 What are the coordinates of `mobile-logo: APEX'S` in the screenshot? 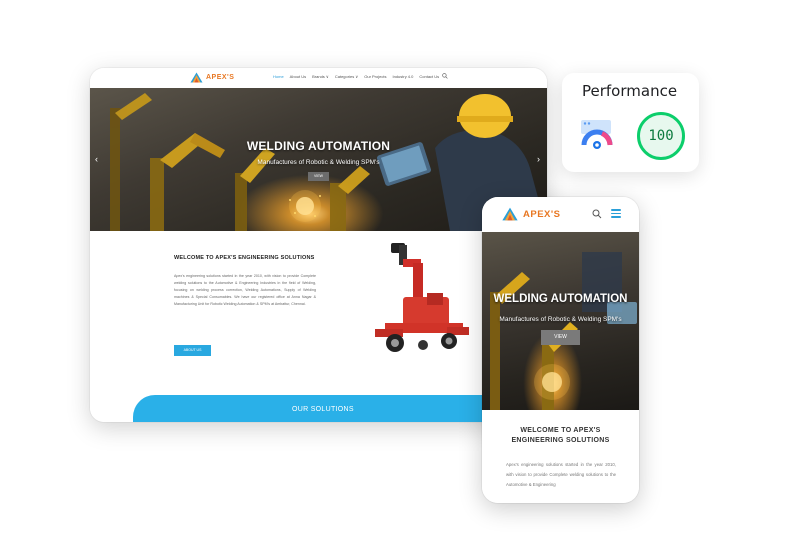 It's located at (530, 214).